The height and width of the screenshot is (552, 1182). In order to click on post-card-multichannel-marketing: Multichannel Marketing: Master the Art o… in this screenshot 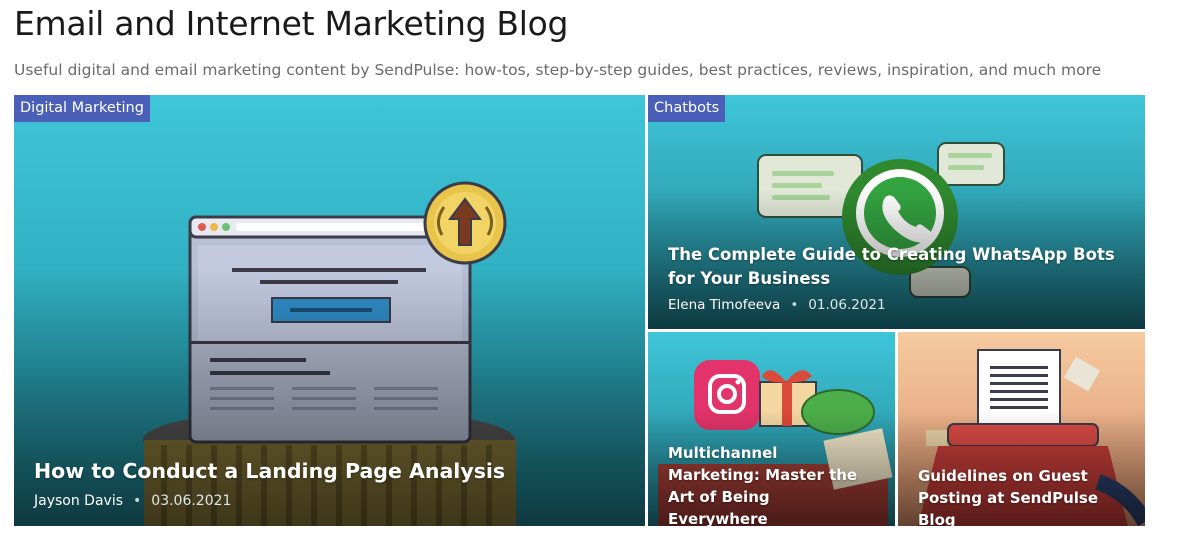, I will do `click(771, 429)`.